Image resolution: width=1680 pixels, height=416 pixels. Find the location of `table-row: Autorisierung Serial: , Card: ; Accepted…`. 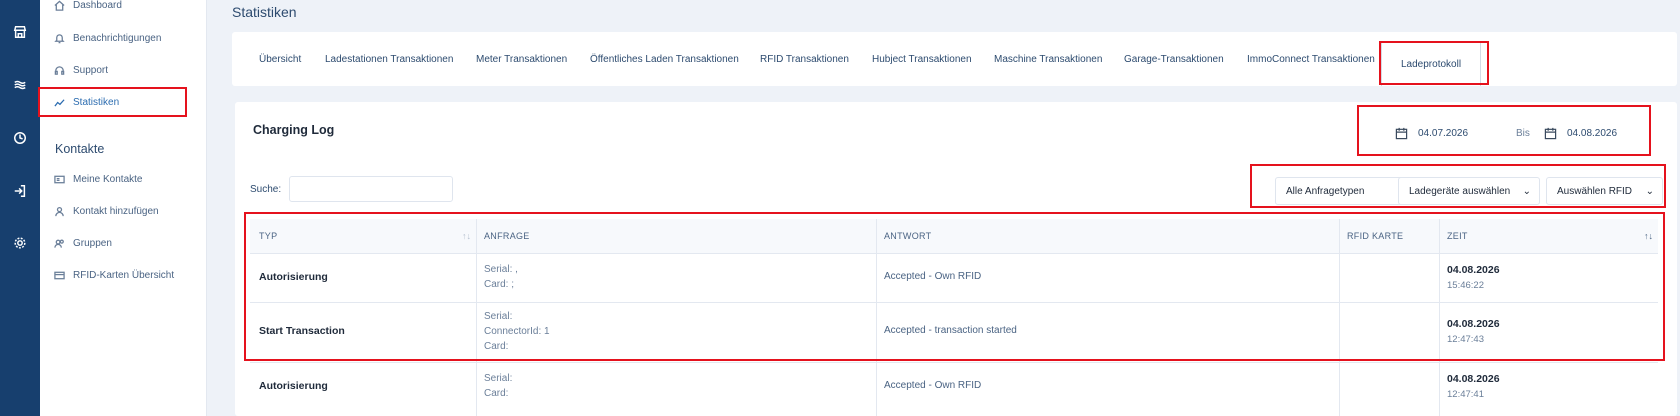

table-row: Autorisierung Serial: , Card: ; Accepted… is located at coordinates (954, 278).